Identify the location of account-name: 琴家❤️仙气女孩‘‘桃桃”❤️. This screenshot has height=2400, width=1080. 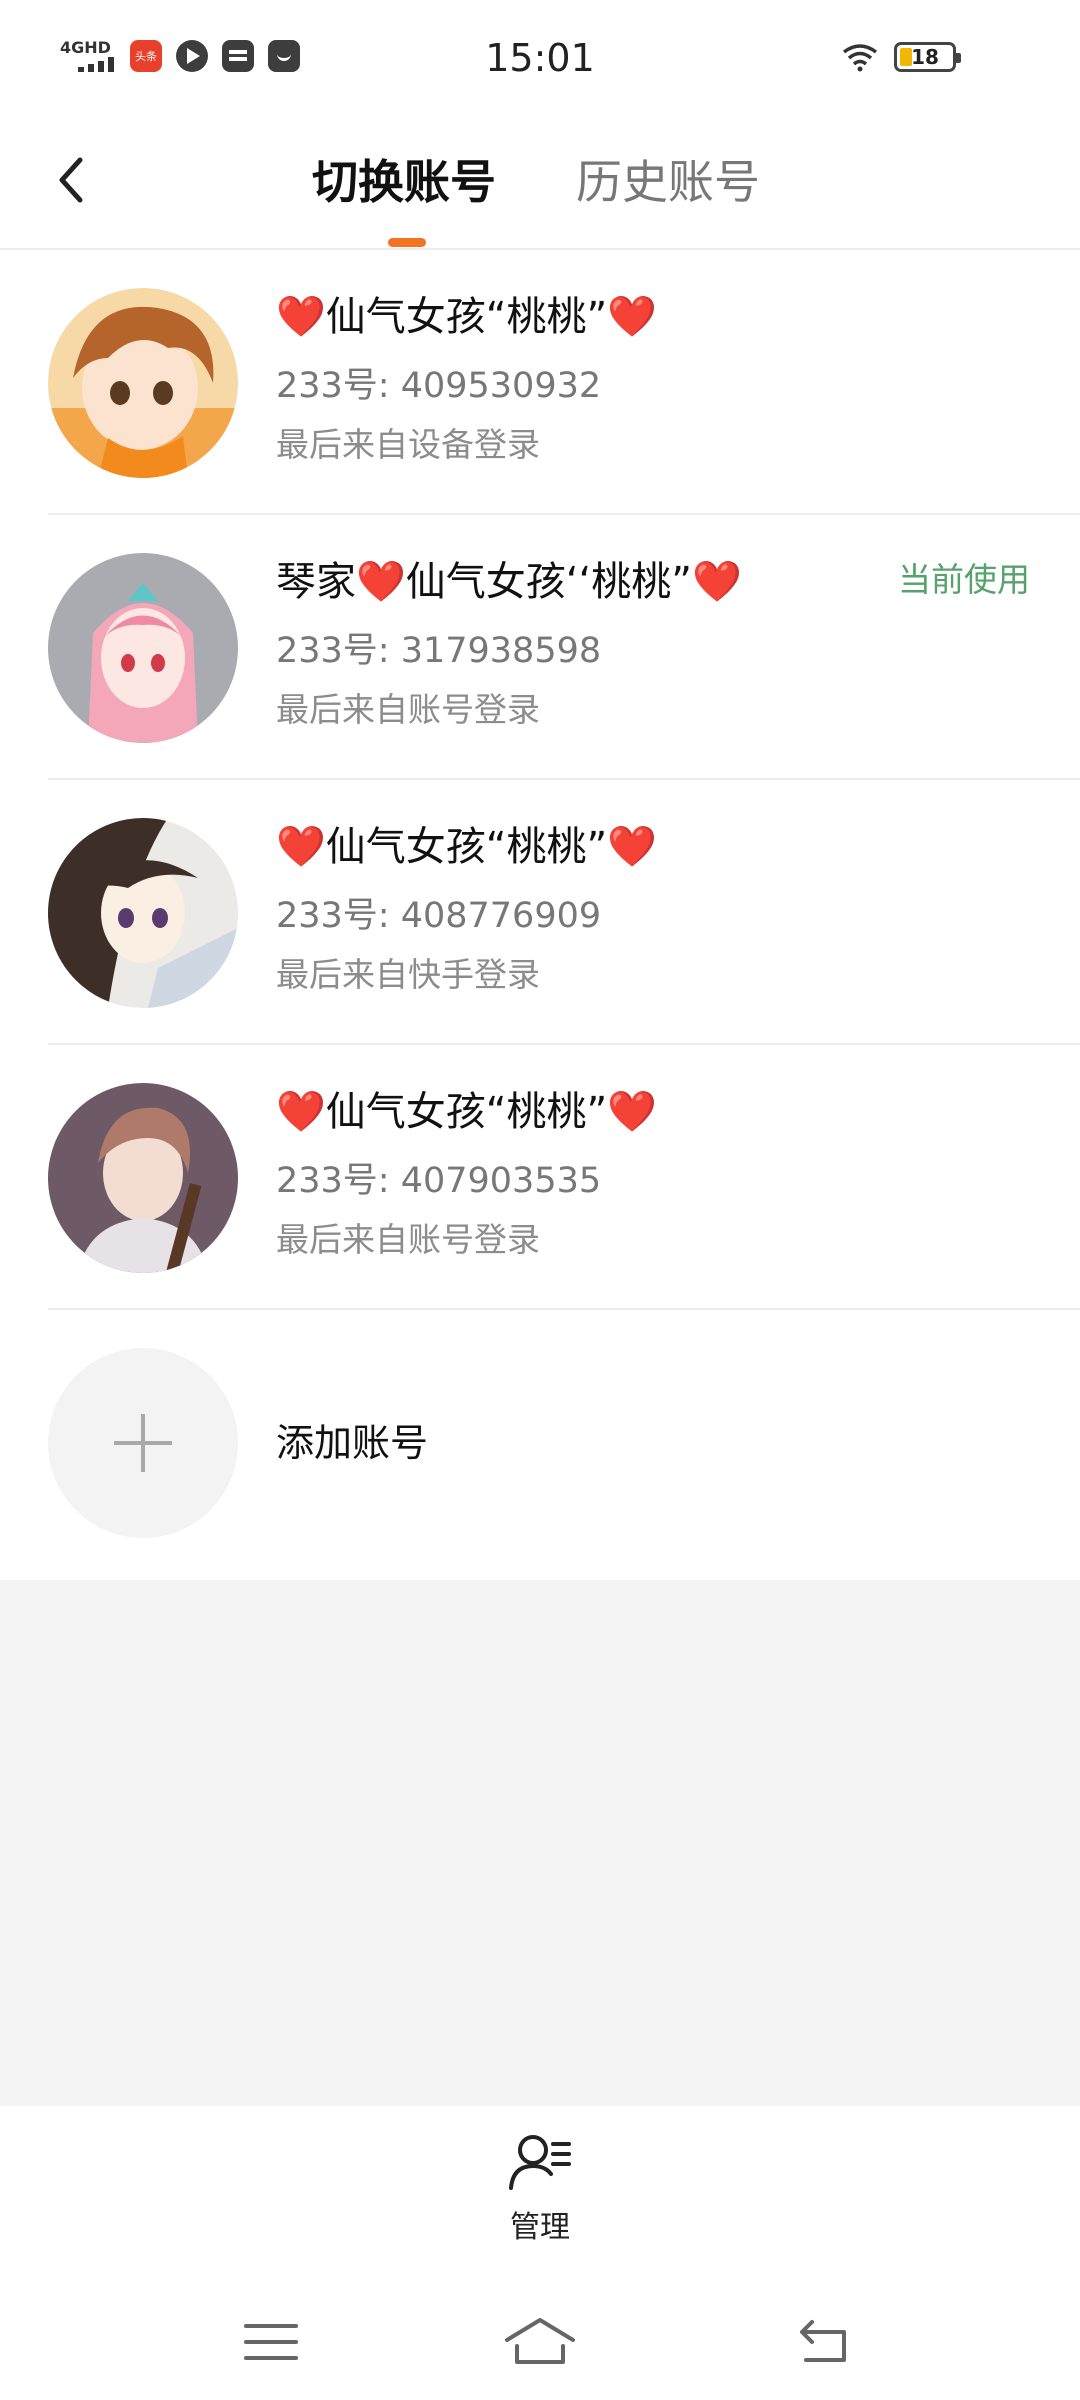
(509, 582).